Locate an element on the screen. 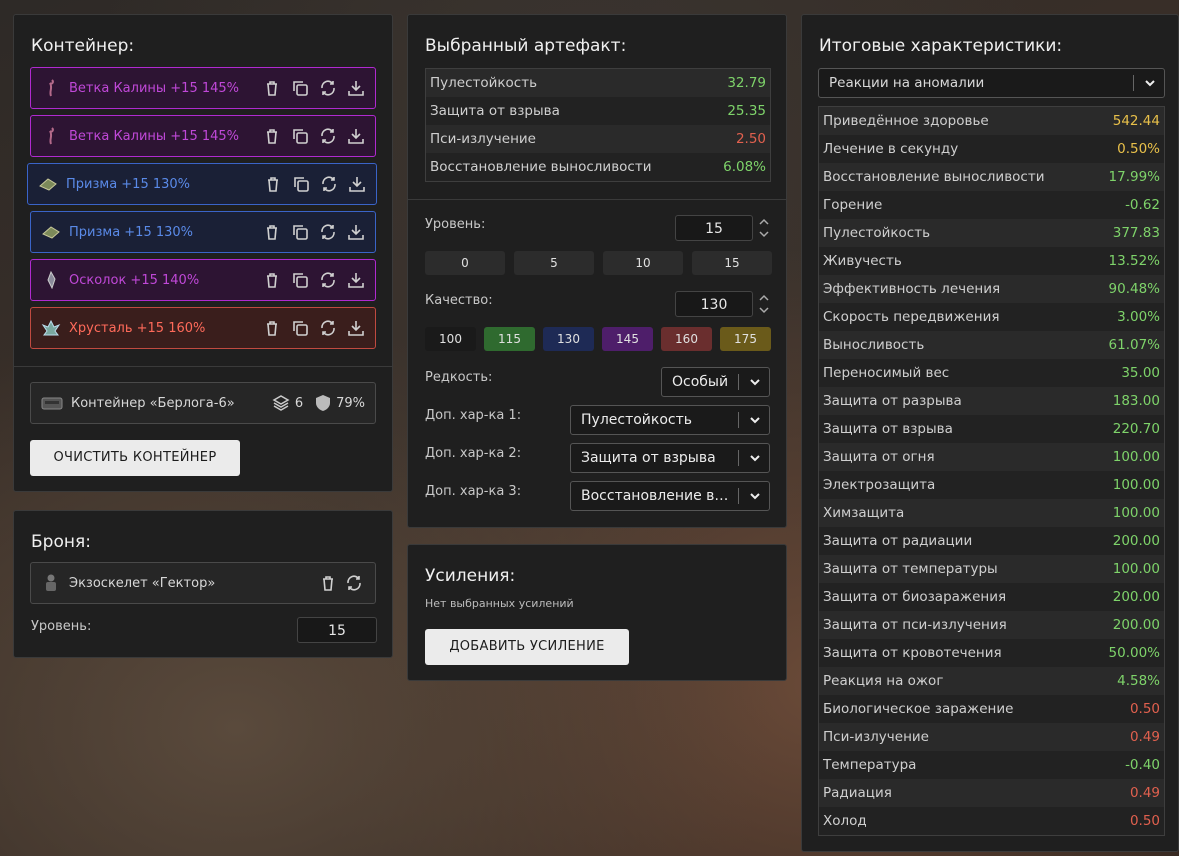 Image resolution: width=1179 pixels, height=856 pixels. quality-stepper is located at coordinates (764, 304).